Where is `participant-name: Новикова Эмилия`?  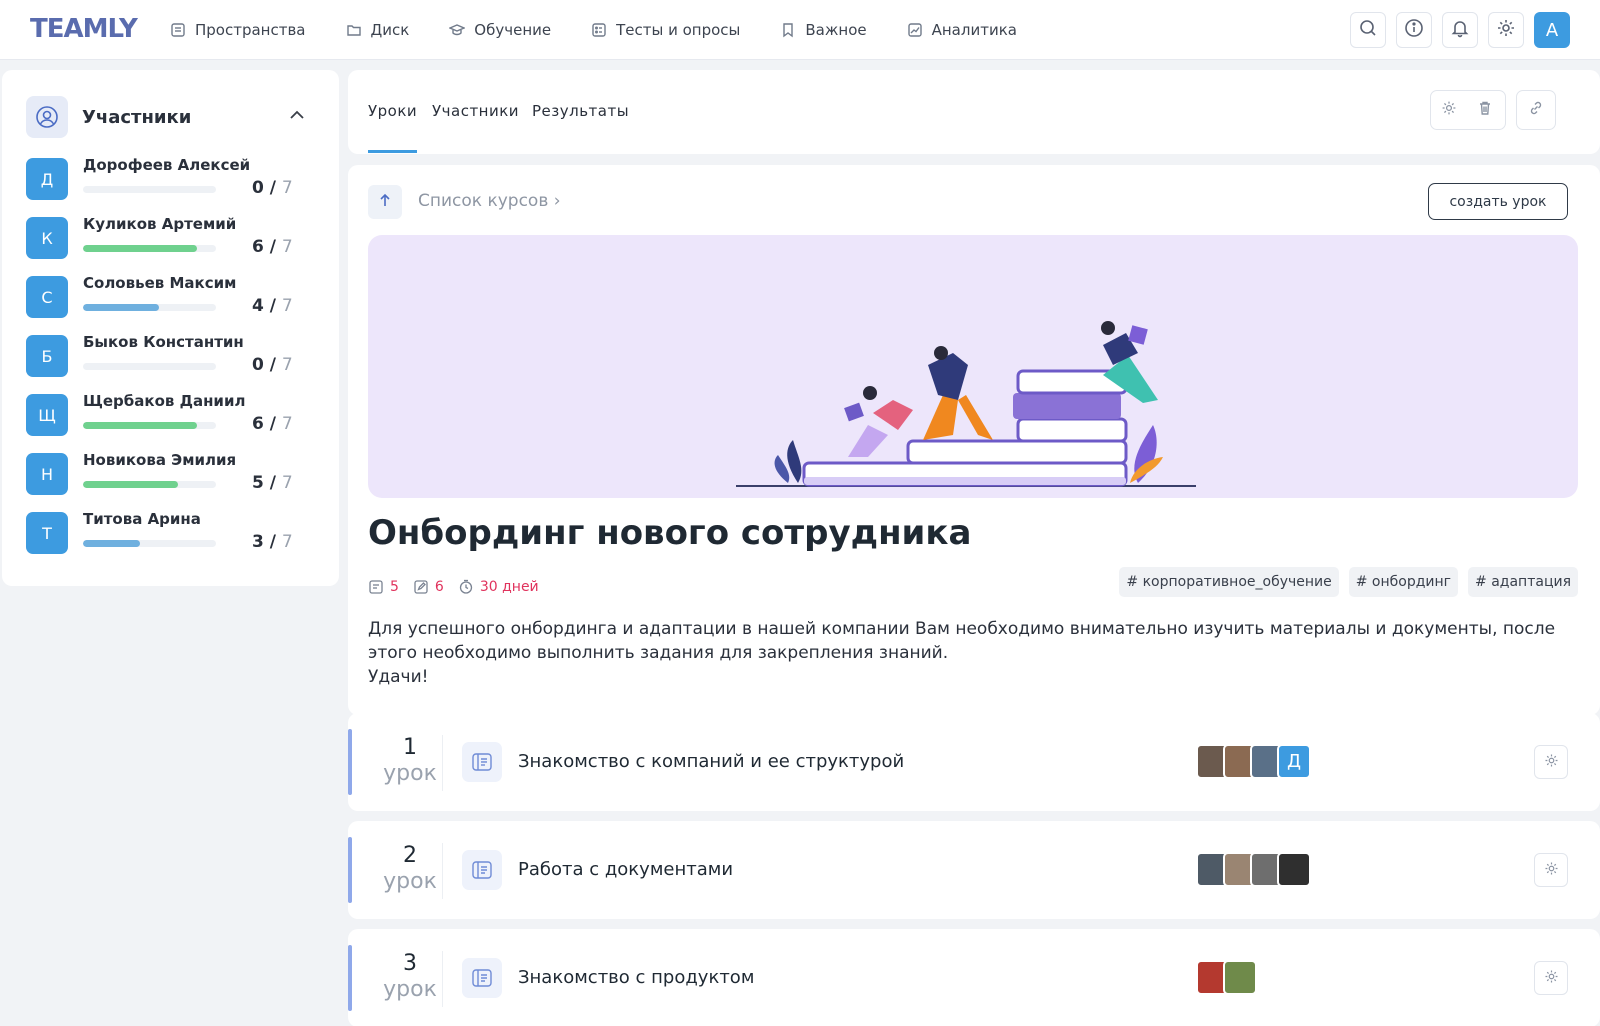 participant-name: Новикова Эмилия is located at coordinates (160, 460).